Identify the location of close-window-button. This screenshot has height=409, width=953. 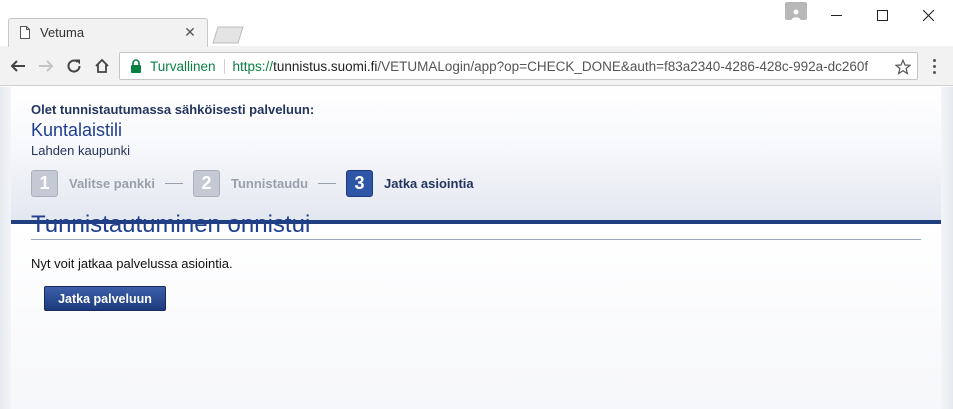
(928, 15).